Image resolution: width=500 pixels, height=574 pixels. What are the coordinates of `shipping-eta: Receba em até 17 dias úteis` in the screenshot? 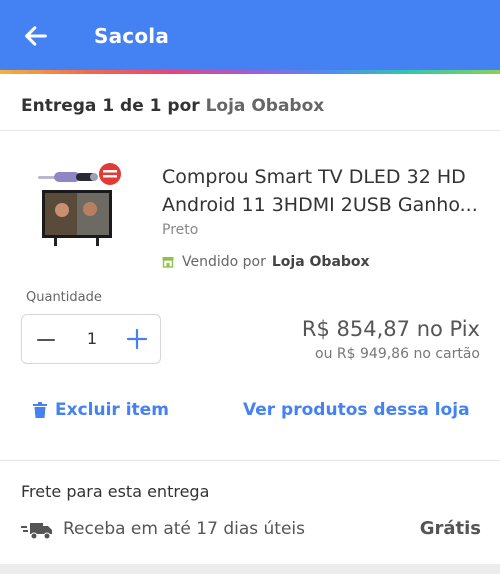 It's located at (184, 529).